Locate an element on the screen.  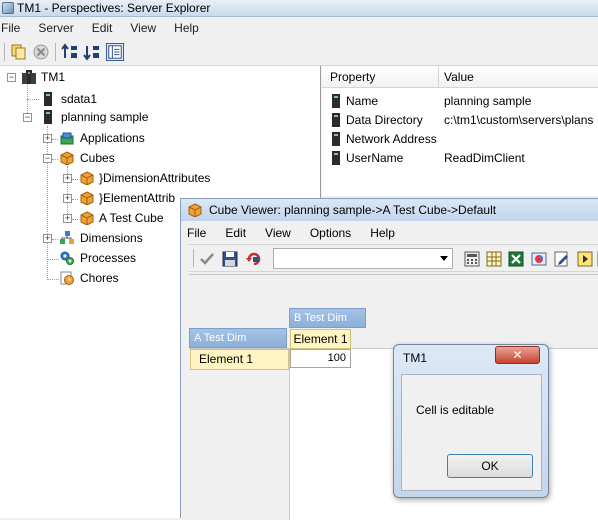
cv-menu-options: Options is located at coordinates (330, 233).